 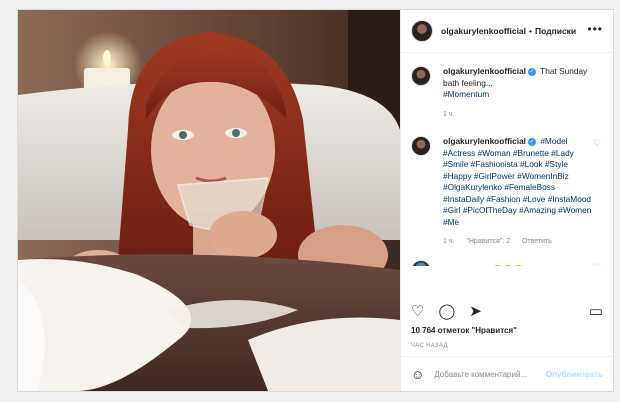 What do you see at coordinates (446, 311) in the screenshot?
I see `comment-icon: ◯` at bounding box center [446, 311].